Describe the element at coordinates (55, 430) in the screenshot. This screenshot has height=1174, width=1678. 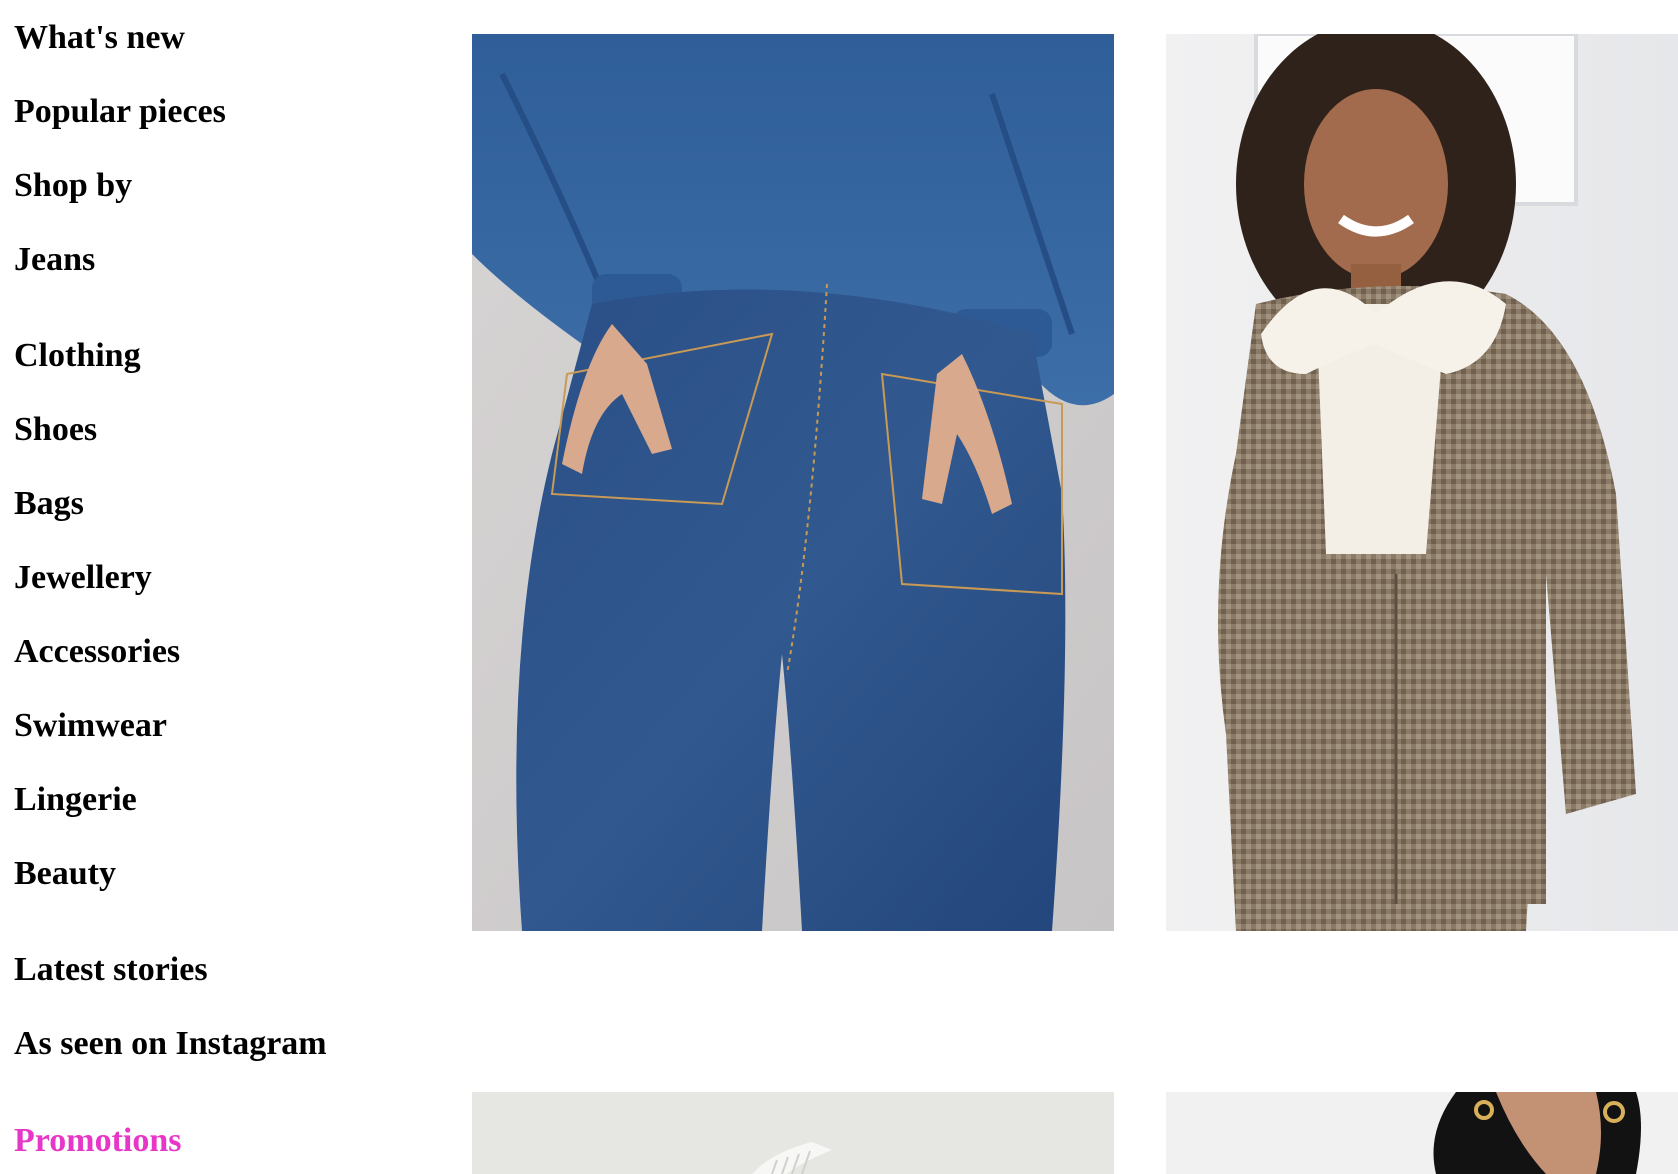
I see `nav-item-shoes: Shoes` at that location.